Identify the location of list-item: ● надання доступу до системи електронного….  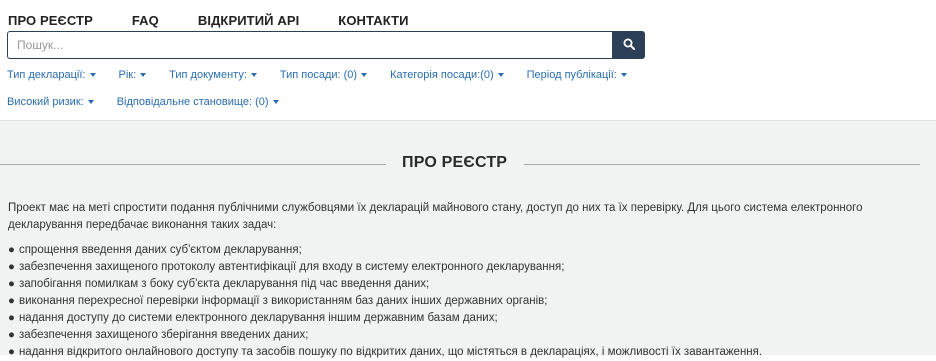
(468, 318).